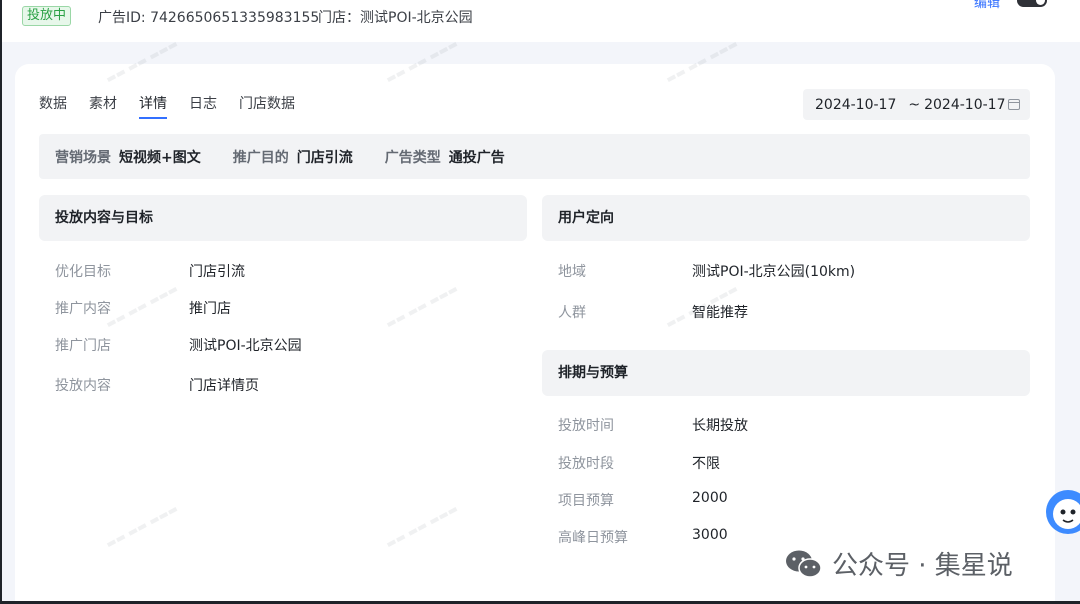  What do you see at coordinates (395, 18) in the screenshot?
I see `store-text: 门店：测试POI-北京公园` at bounding box center [395, 18].